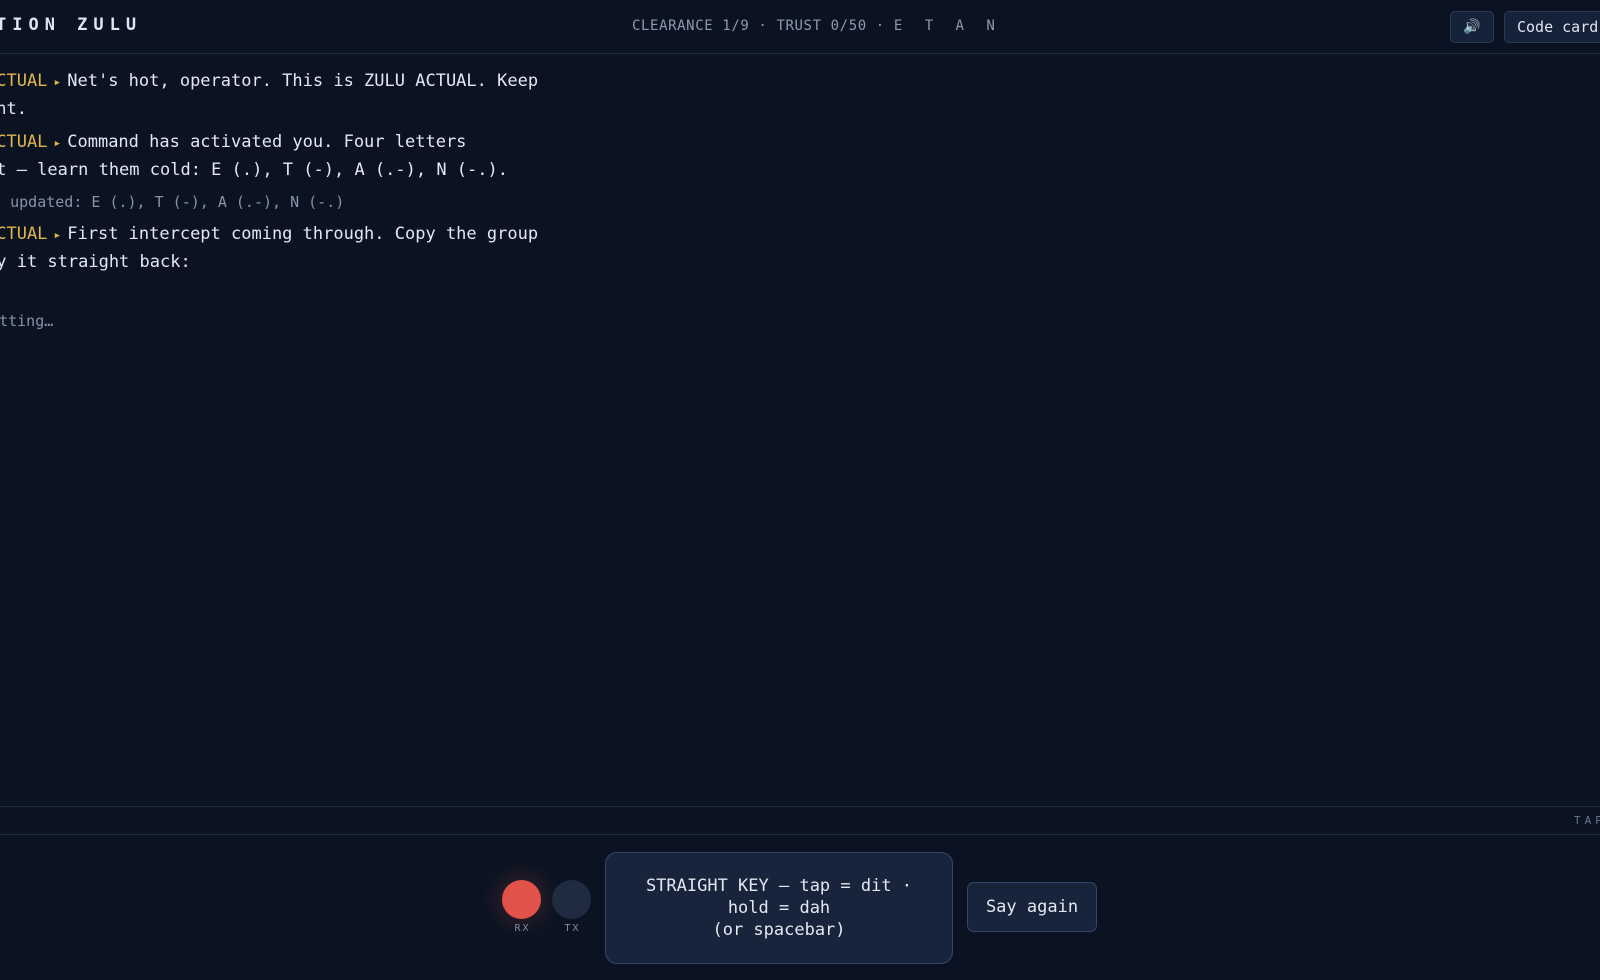  What do you see at coordinates (13, 109) in the screenshot?
I see `message-text: ght.` at bounding box center [13, 109].